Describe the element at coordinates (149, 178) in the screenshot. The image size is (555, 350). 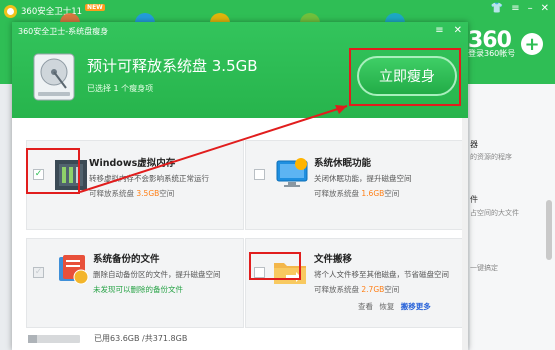
I see `card-description: 转移虚拟内存不会影响系统正常运行` at that location.